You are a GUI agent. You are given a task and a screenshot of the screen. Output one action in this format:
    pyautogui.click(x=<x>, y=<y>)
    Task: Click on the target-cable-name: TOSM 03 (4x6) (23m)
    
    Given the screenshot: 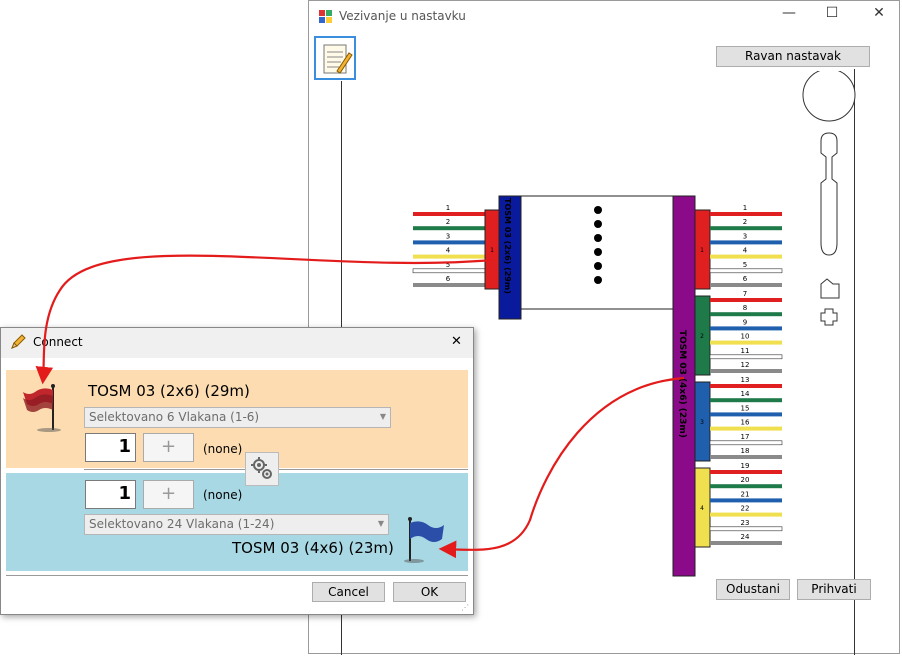 What is the action you would take?
    pyautogui.click(x=313, y=548)
    